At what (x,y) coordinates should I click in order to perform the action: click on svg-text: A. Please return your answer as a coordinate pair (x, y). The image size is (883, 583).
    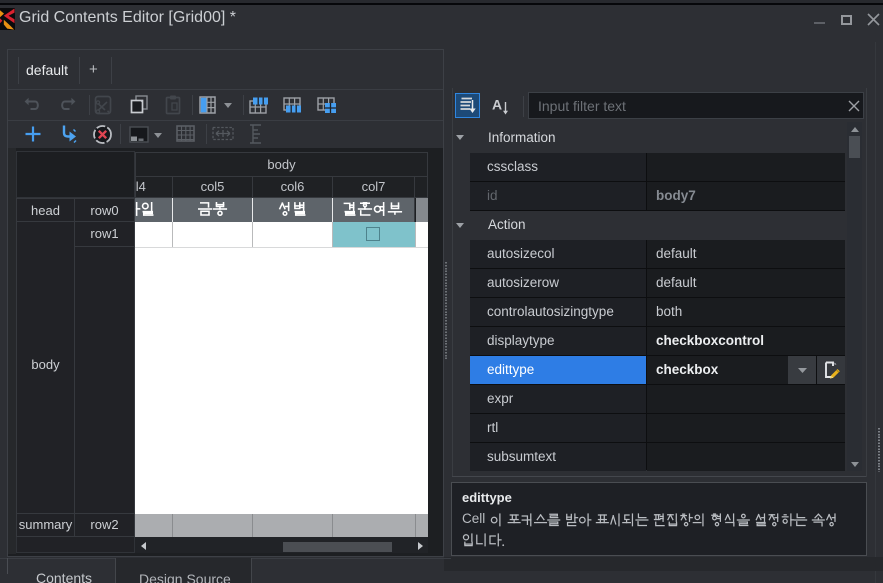
    Looking at the image, I should click on (497, 105).